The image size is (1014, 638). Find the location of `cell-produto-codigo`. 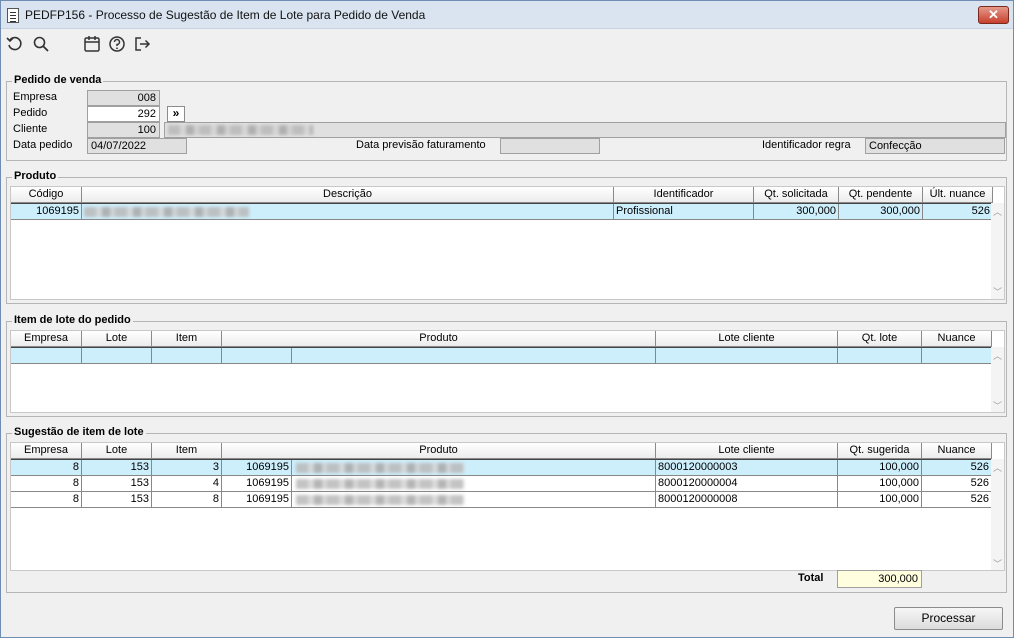

cell-produto-codigo is located at coordinates (257, 356).